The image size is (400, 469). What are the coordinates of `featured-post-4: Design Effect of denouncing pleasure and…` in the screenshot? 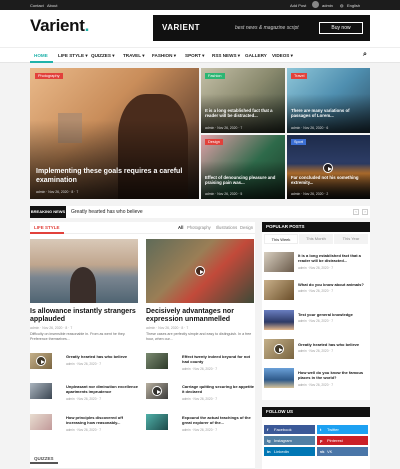 It's located at (243, 167).